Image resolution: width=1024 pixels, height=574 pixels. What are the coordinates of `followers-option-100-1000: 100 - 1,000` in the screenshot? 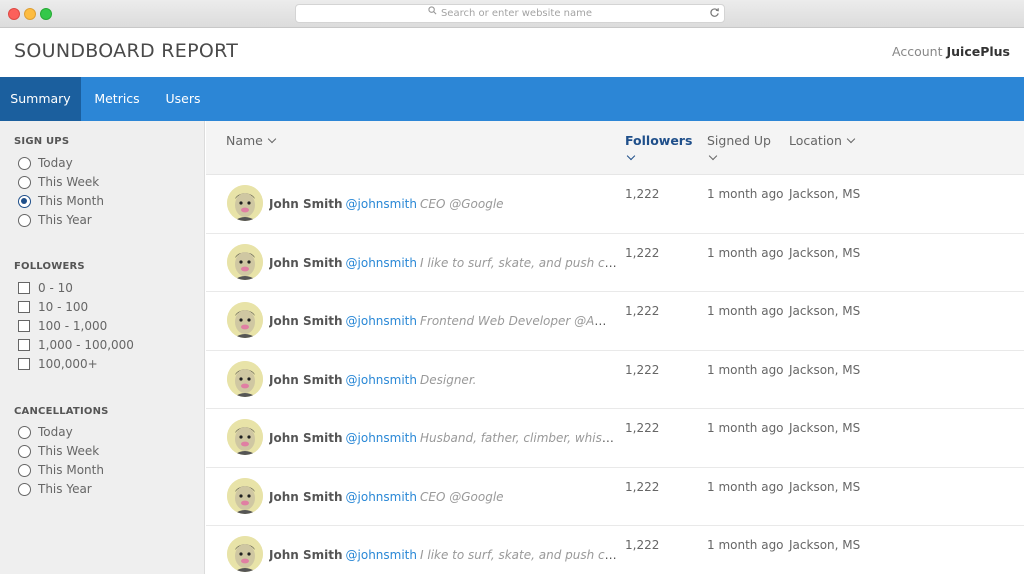 It's located at (62, 326).